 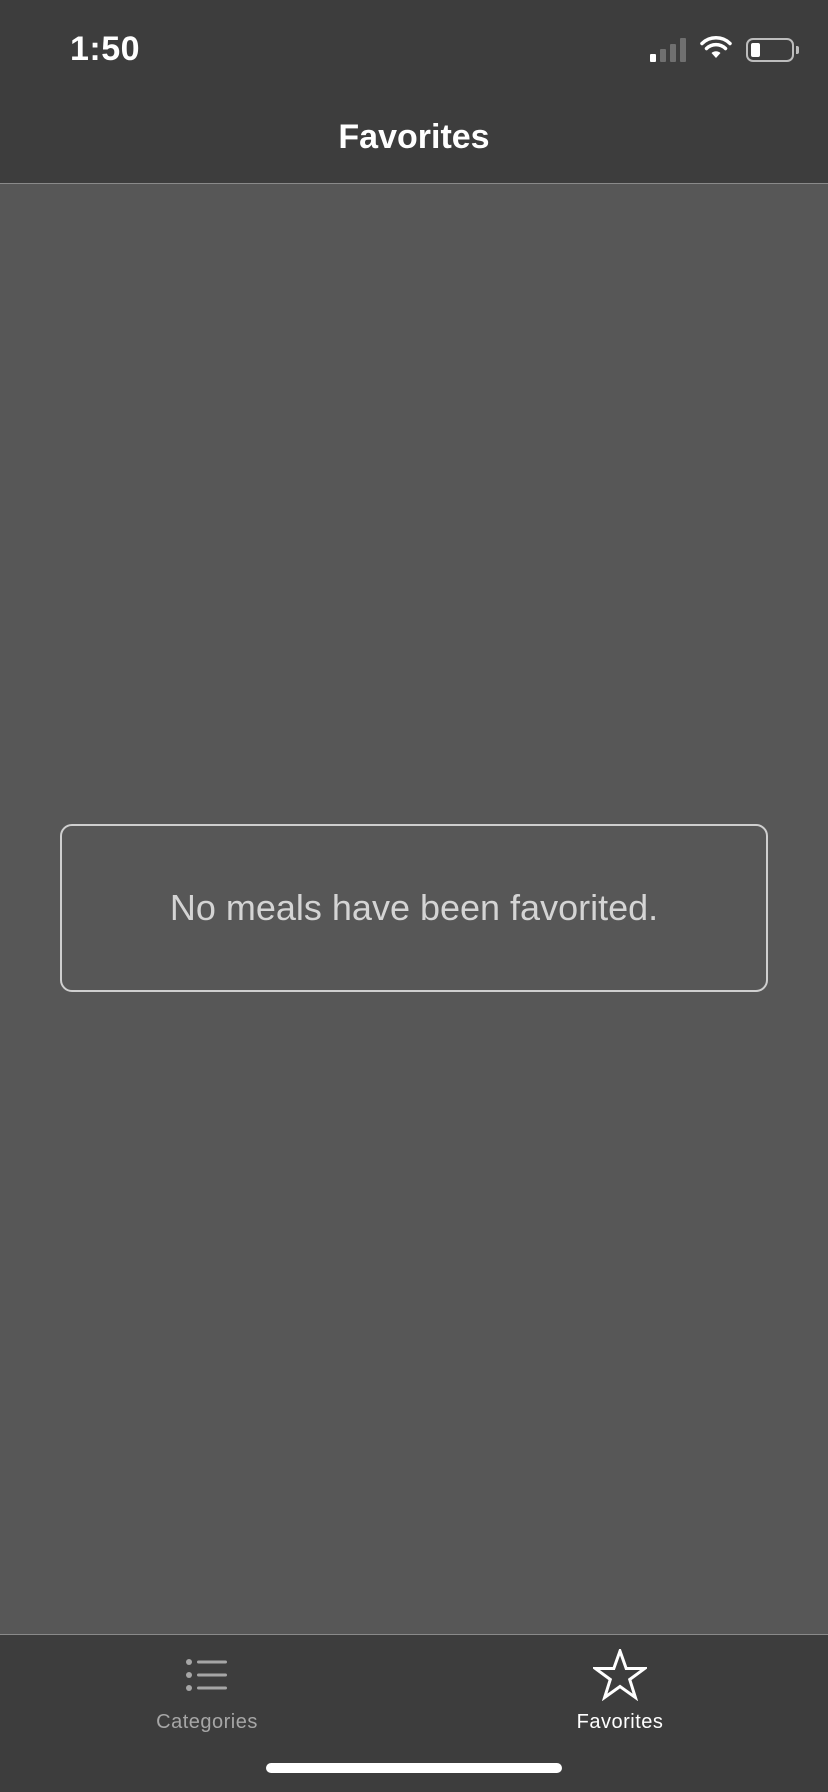 I want to click on list-icon, so click(x=207, y=1675).